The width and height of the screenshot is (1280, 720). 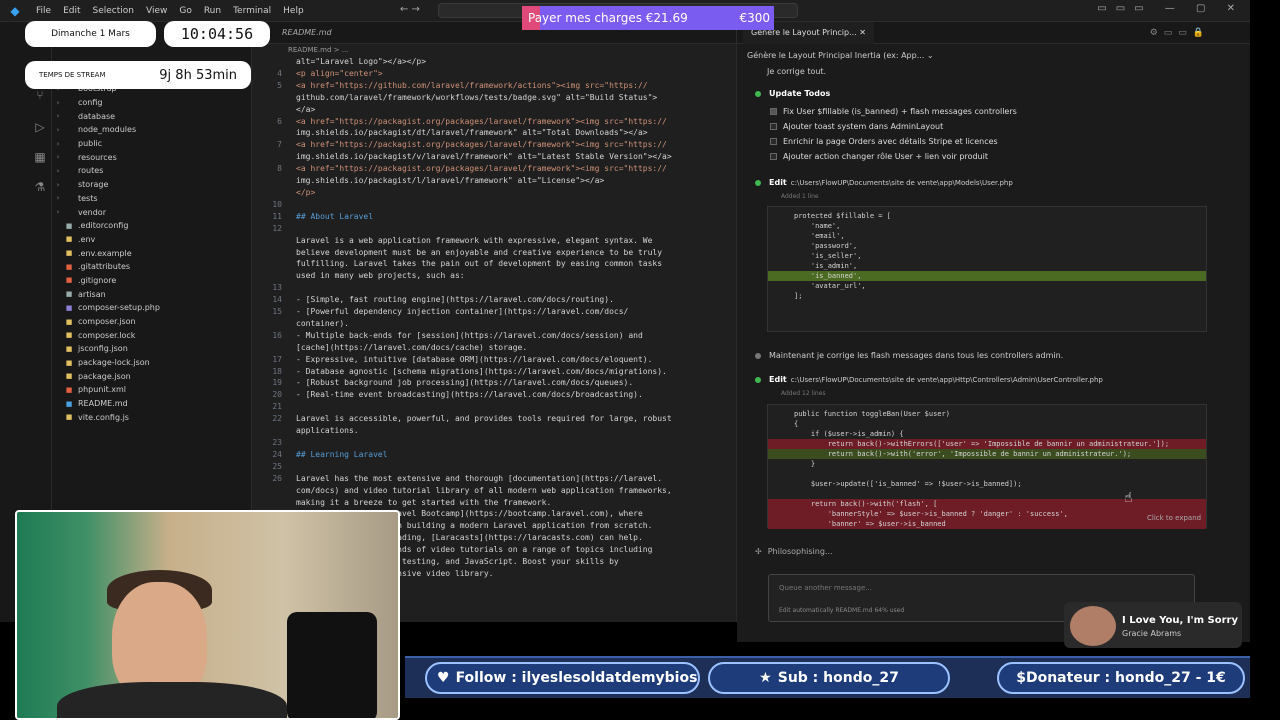 What do you see at coordinates (856, 126) in the screenshot?
I see `todo-item: Ajouter toast system dans AdminLayout` at bounding box center [856, 126].